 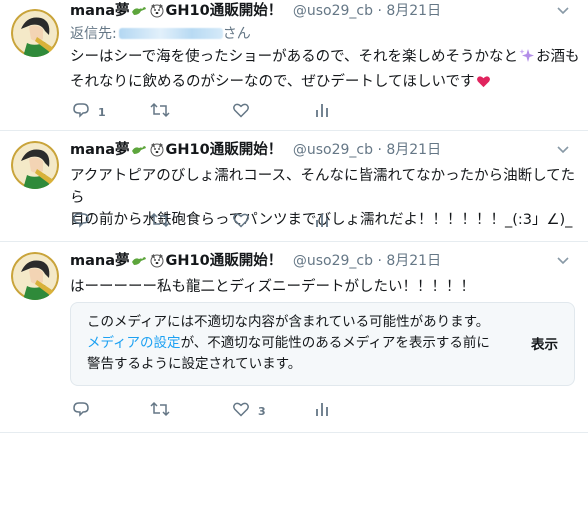 I want to click on tweet-actions, so click(x=210, y=222).